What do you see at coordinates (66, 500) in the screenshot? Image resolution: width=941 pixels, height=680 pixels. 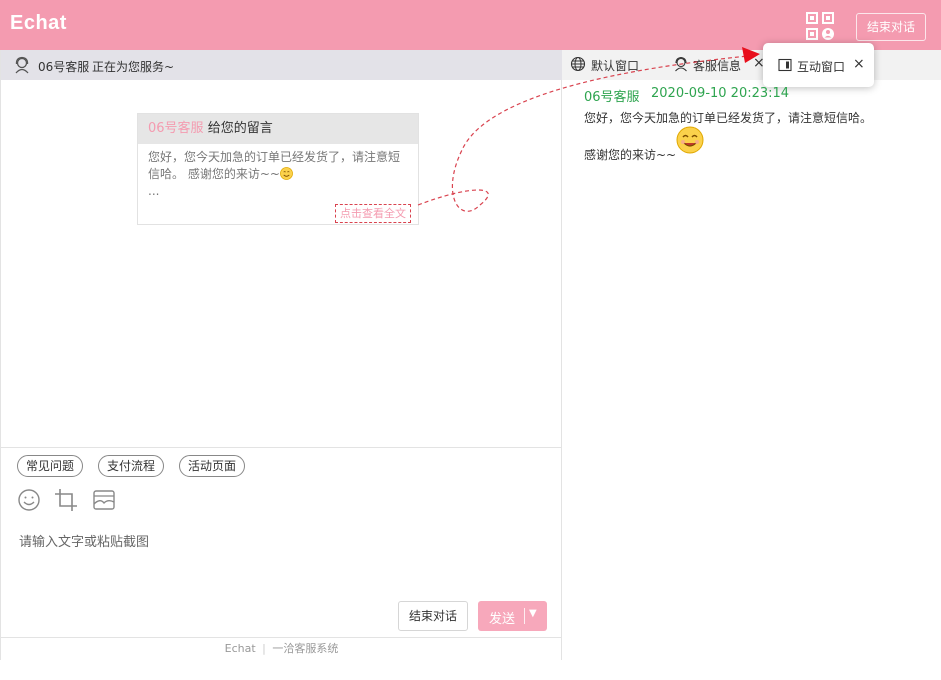 I see `screenshot-crop-icon` at bounding box center [66, 500].